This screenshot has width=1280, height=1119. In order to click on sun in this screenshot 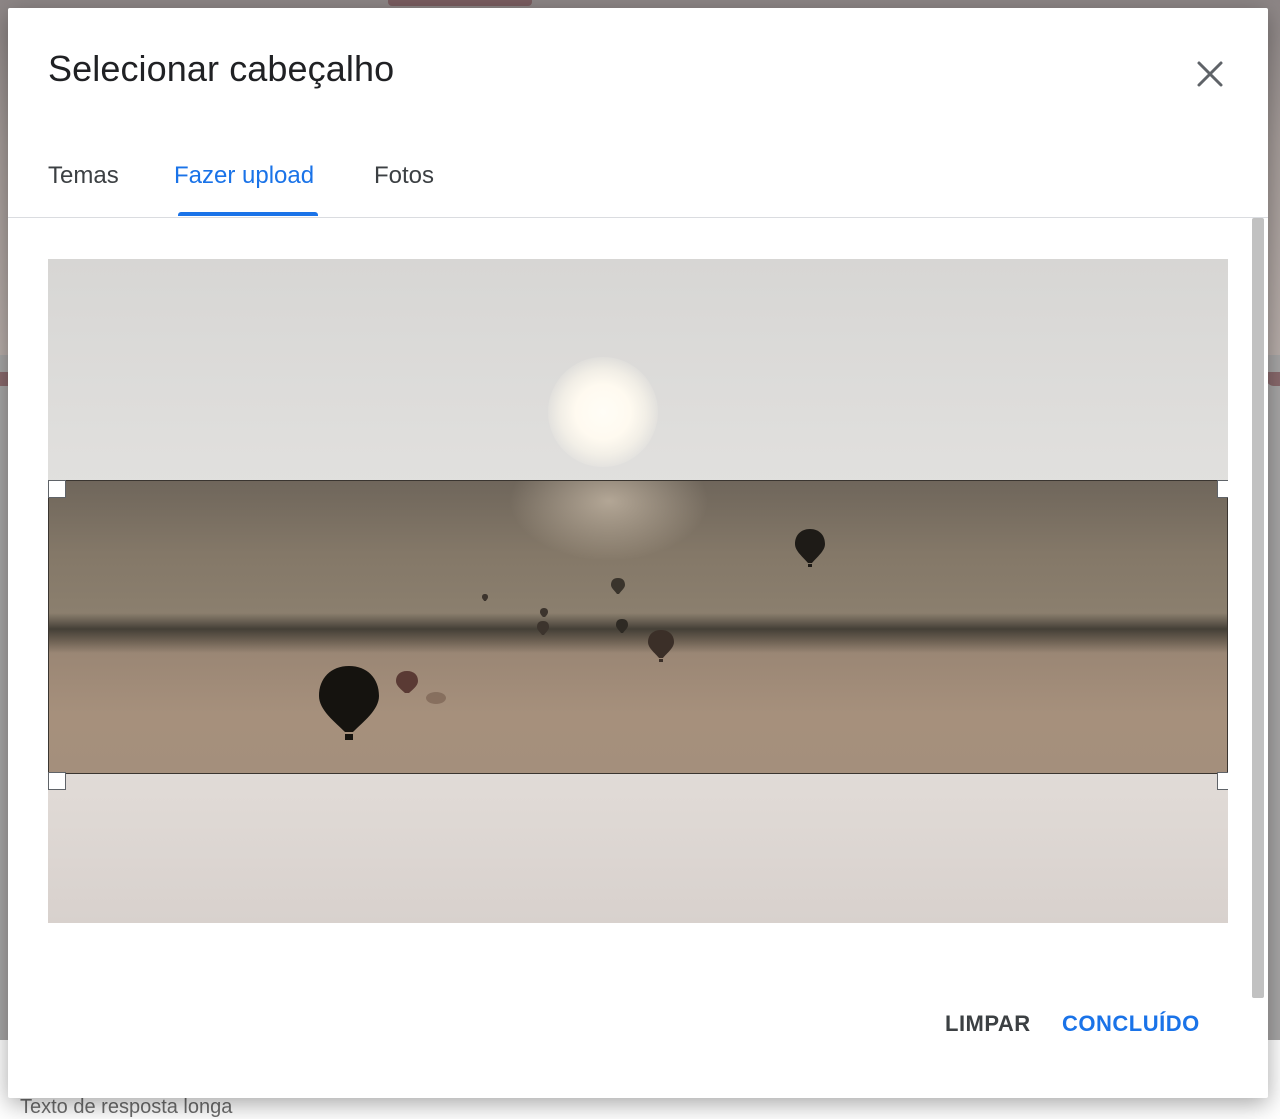, I will do `click(603, 412)`.